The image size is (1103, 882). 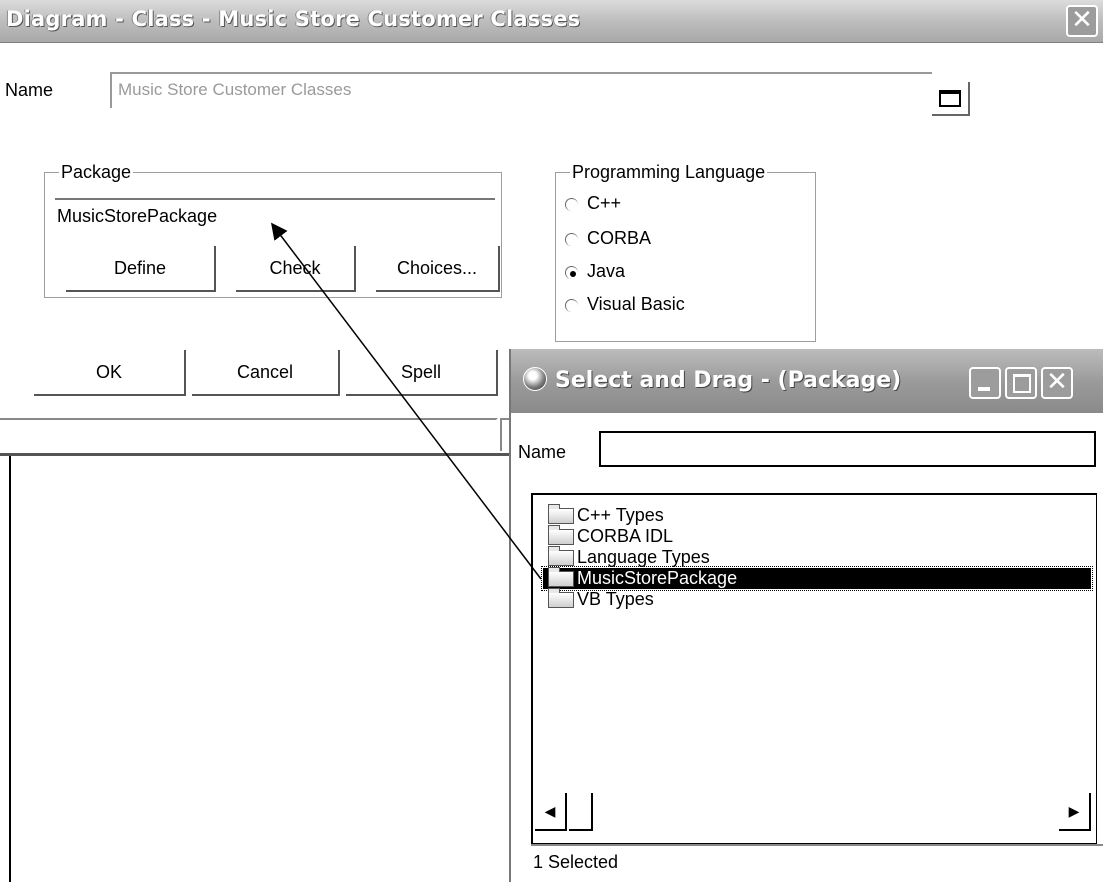 I want to click on tree-item-label: CORBA IDL, so click(x=625, y=536).